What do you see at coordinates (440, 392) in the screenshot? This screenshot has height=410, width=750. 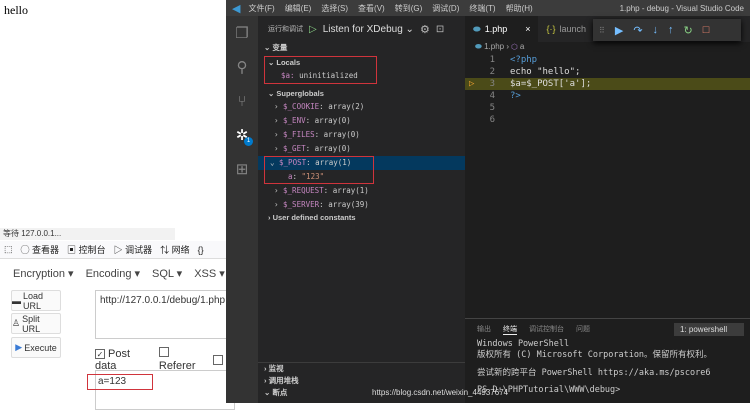 I see `watermark: https://blog.csdn.net/weixin_44937674` at bounding box center [440, 392].